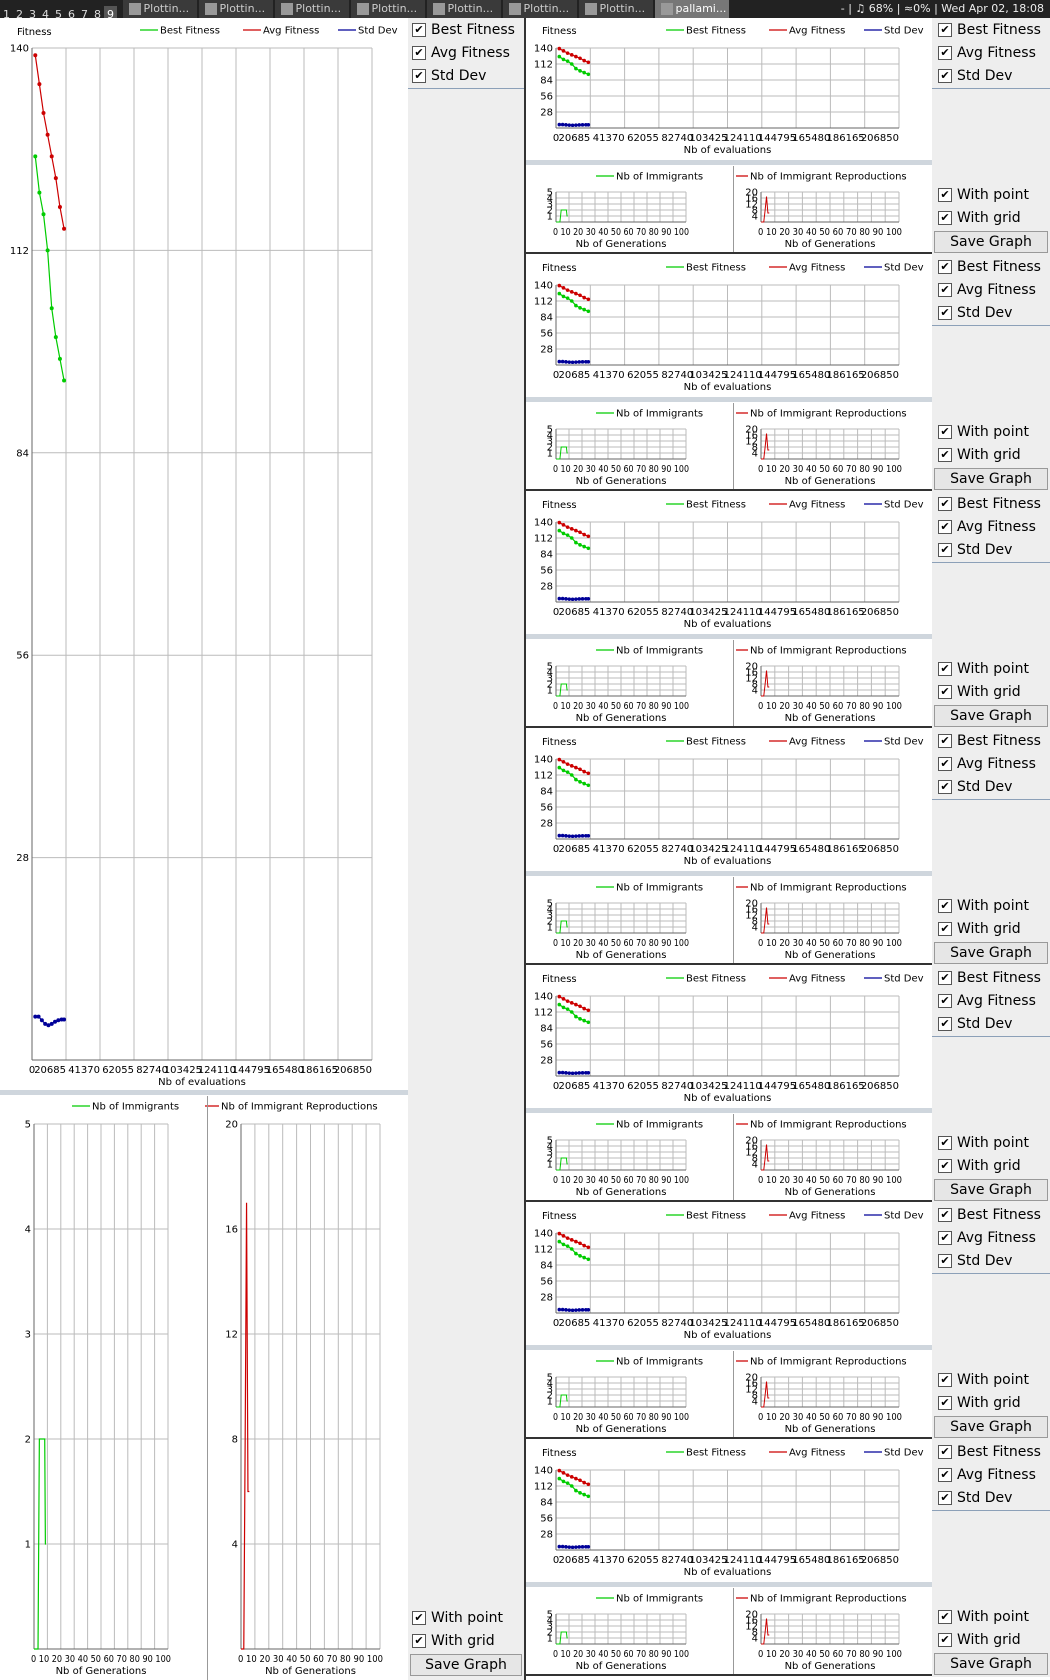 The height and width of the screenshot is (1680, 1050). I want to click on x-tick-label: 144795, so click(777, 138).